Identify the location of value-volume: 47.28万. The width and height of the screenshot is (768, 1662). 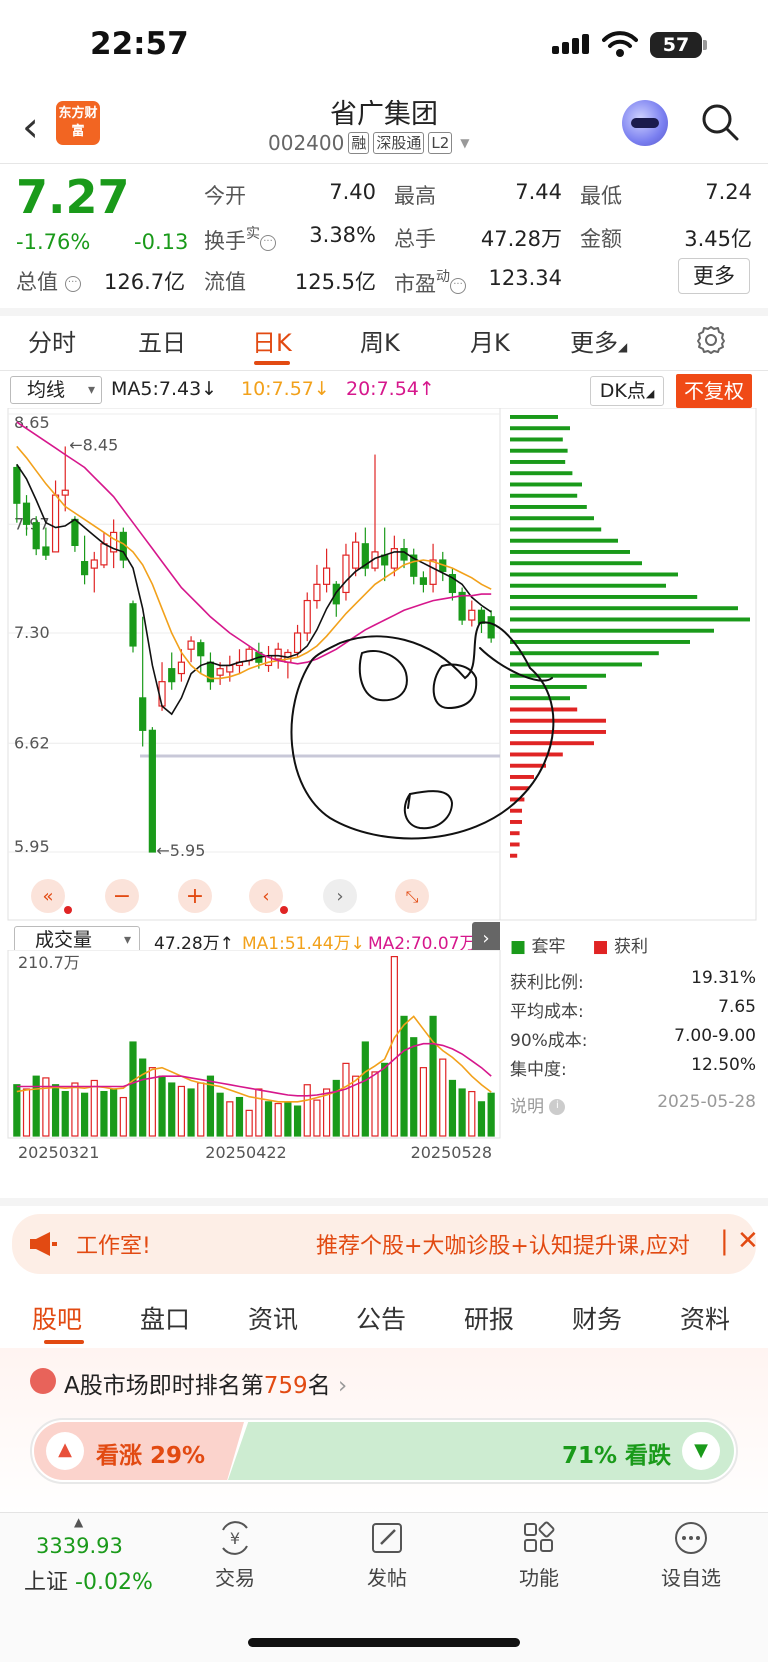
(521, 239).